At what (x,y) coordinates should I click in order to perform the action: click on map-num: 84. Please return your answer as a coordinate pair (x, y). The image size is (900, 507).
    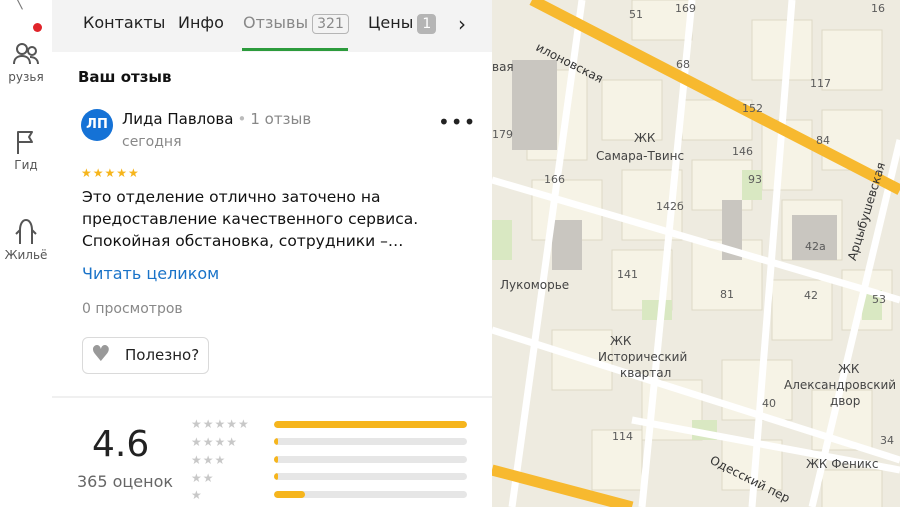
    Looking at the image, I should click on (823, 140).